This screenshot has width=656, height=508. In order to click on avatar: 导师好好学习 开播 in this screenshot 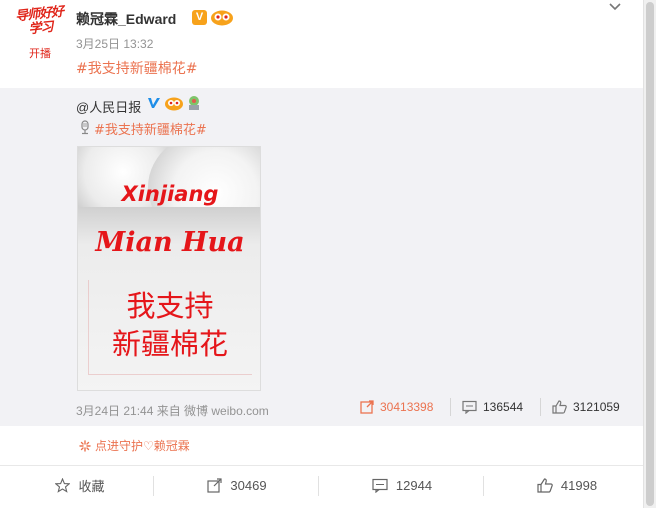, I will do `click(40, 32)`.